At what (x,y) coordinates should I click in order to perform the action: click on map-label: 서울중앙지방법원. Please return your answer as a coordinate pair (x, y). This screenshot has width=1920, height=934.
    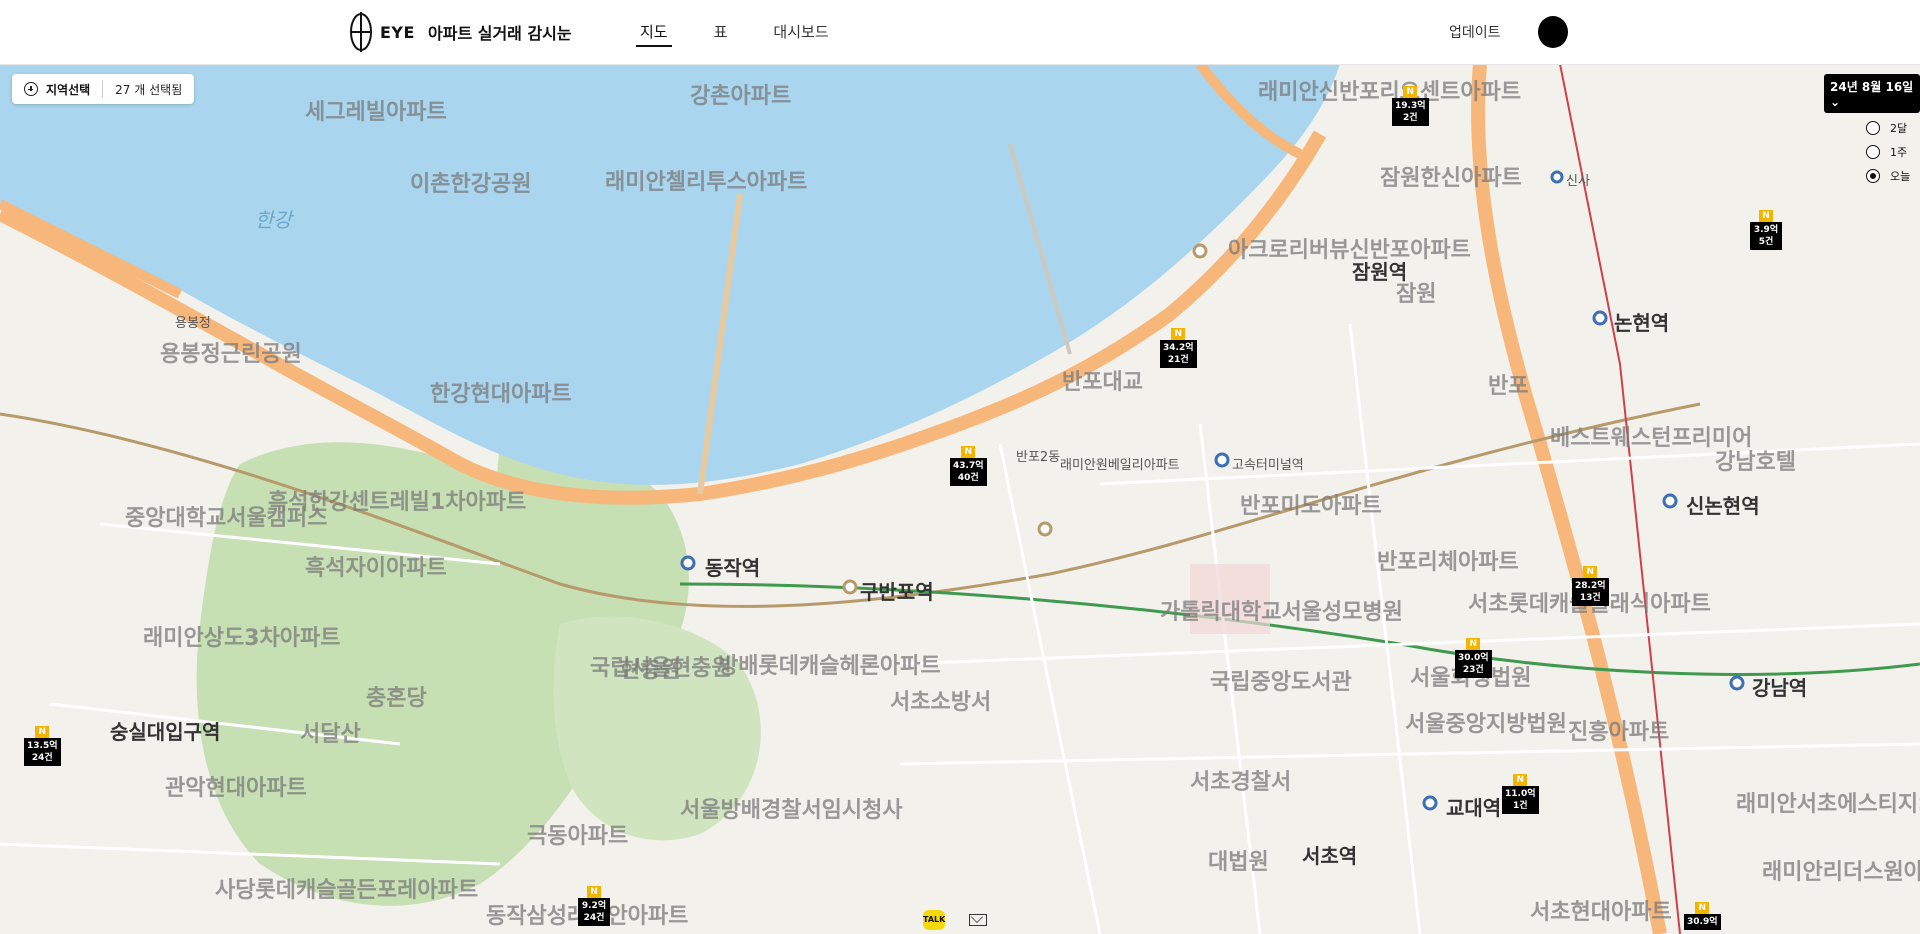
    Looking at the image, I should click on (1486, 724).